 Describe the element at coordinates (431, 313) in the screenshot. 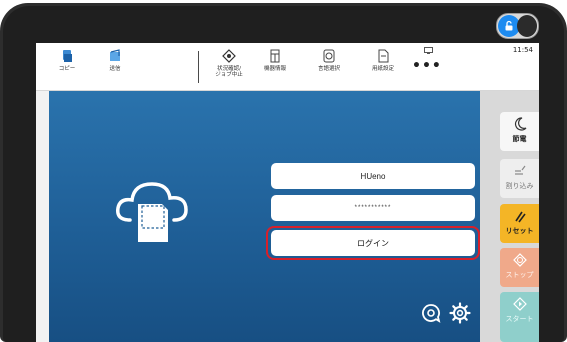

I see `help-chat-icon` at that location.